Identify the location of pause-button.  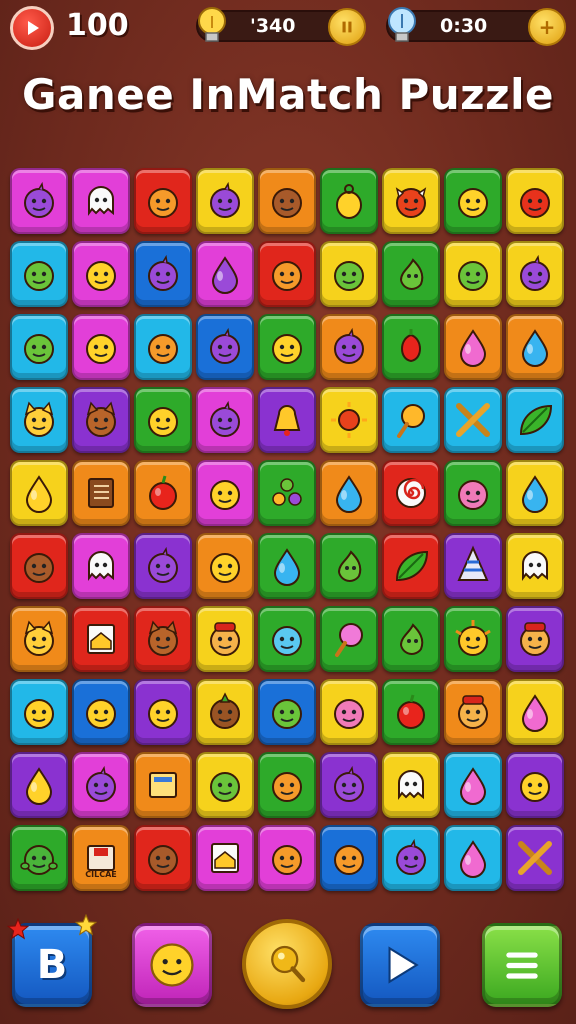
(347, 27).